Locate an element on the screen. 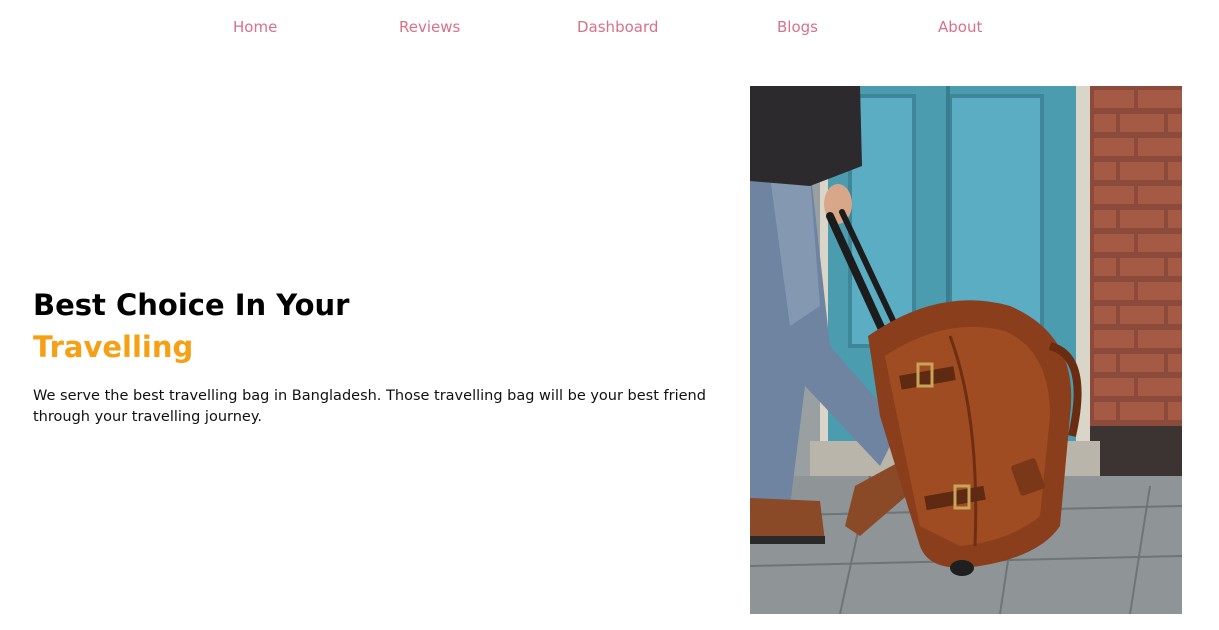  top-nav: Home Reviews Dashboard Blogs About is located at coordinates (609, 28).